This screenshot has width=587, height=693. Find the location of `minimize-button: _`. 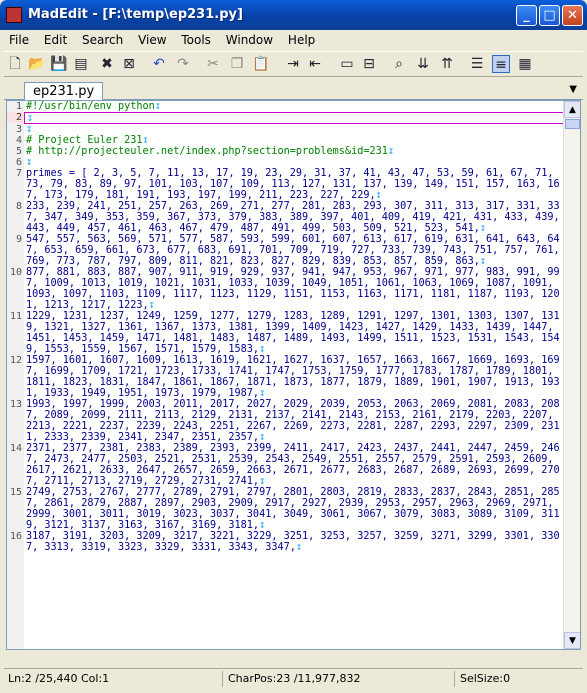

minimize-button: _ is located at coordinates (526, 15).